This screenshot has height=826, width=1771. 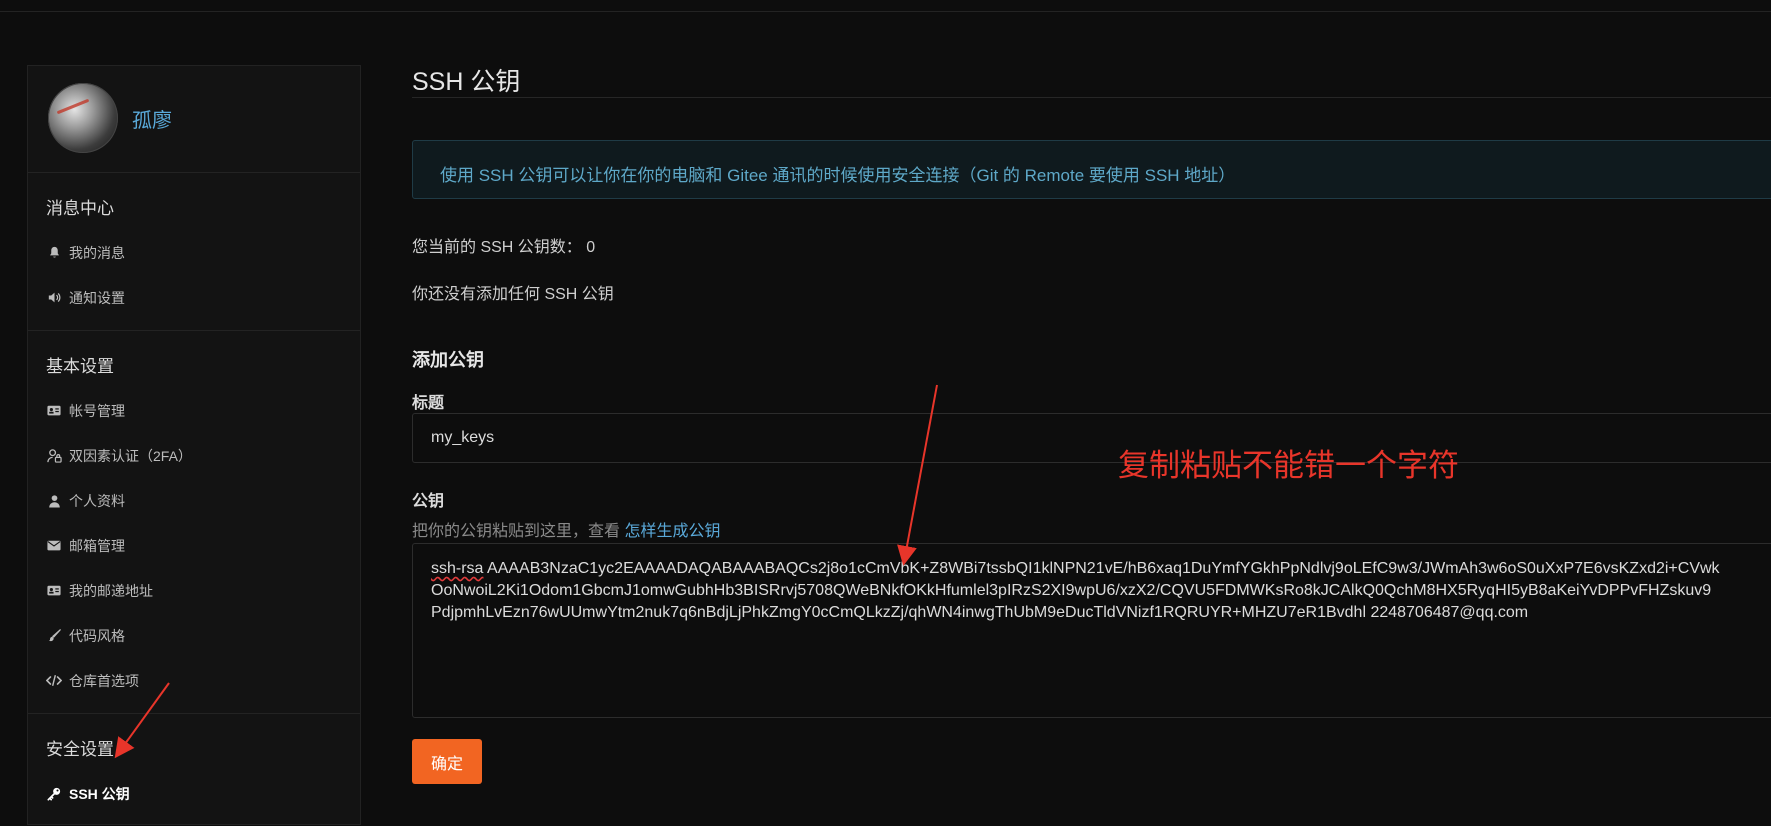 What do you see at coordinates (428, 501) in the screenshot?
I see `public-key-label: 公钥` at bounding box center [428, 501].